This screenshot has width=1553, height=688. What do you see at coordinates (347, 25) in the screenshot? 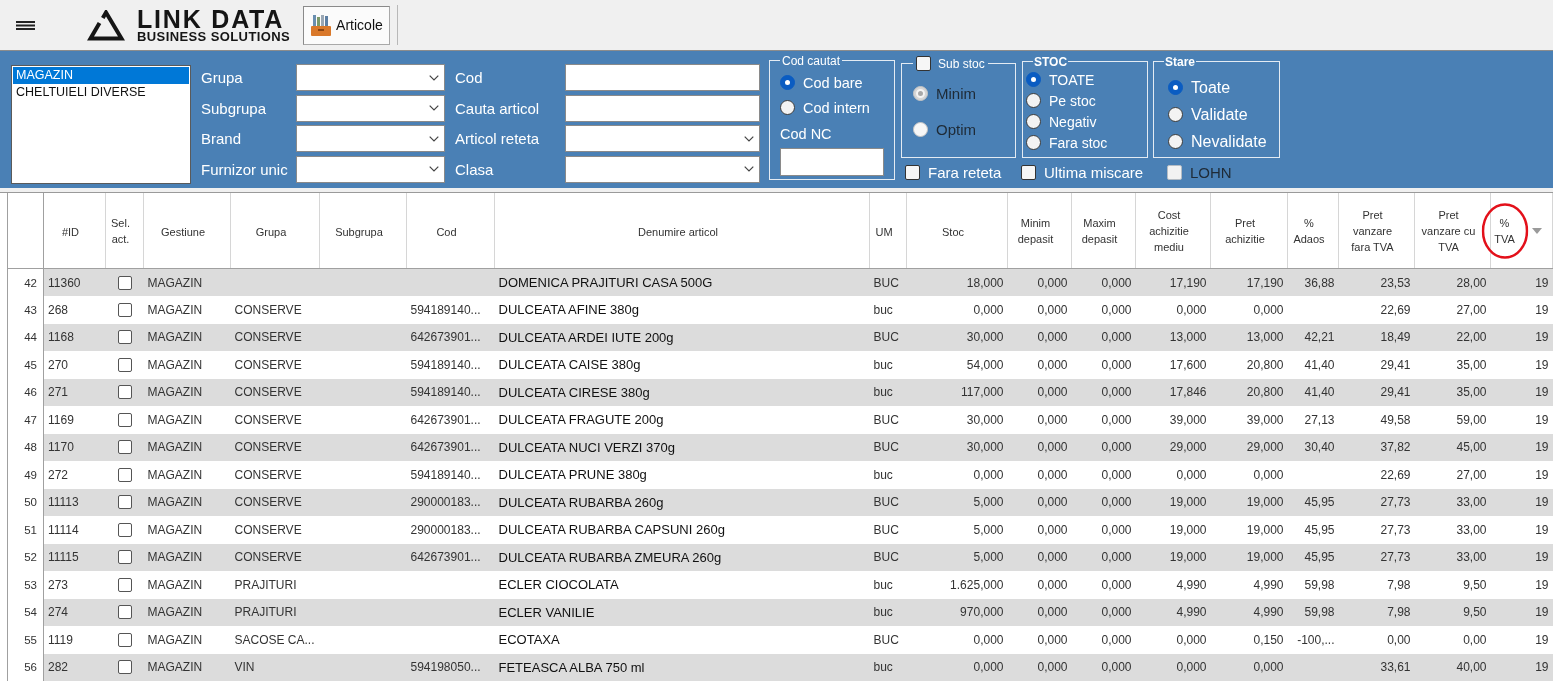
I see `tab-button: Articole` at bounding box center [347, 25].